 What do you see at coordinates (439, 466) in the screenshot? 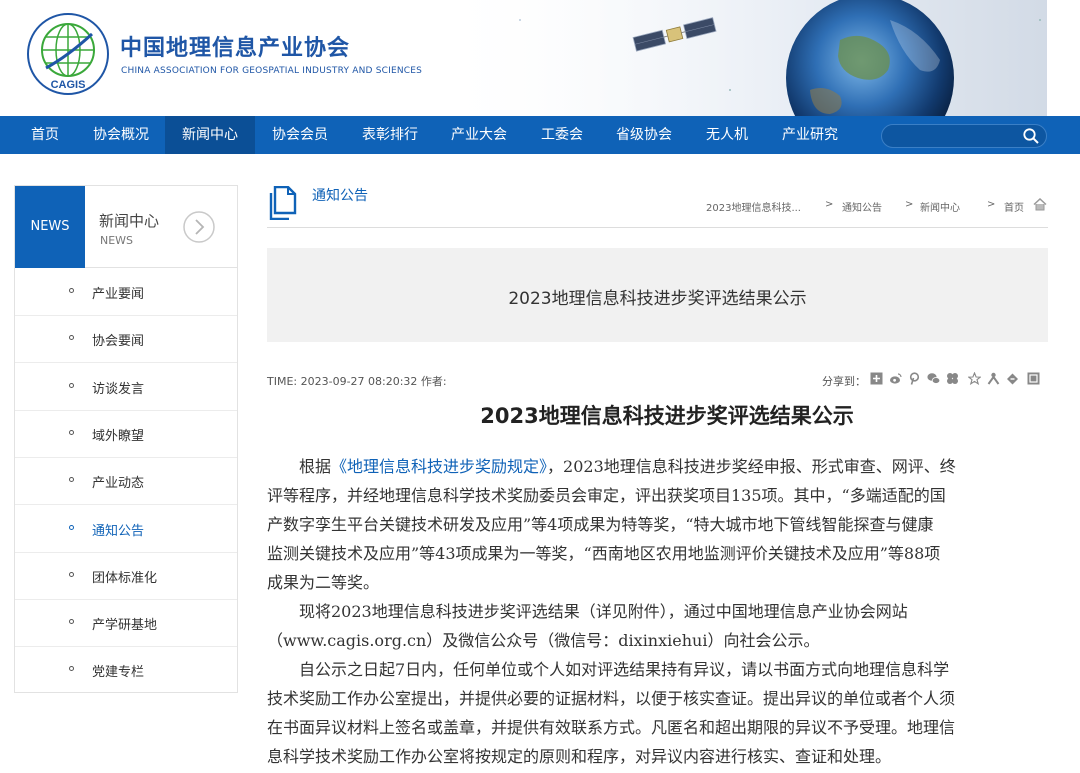
I see `regulation-link: 《地理信息科技进步奖励规定》` at bounding box center [439, 466].